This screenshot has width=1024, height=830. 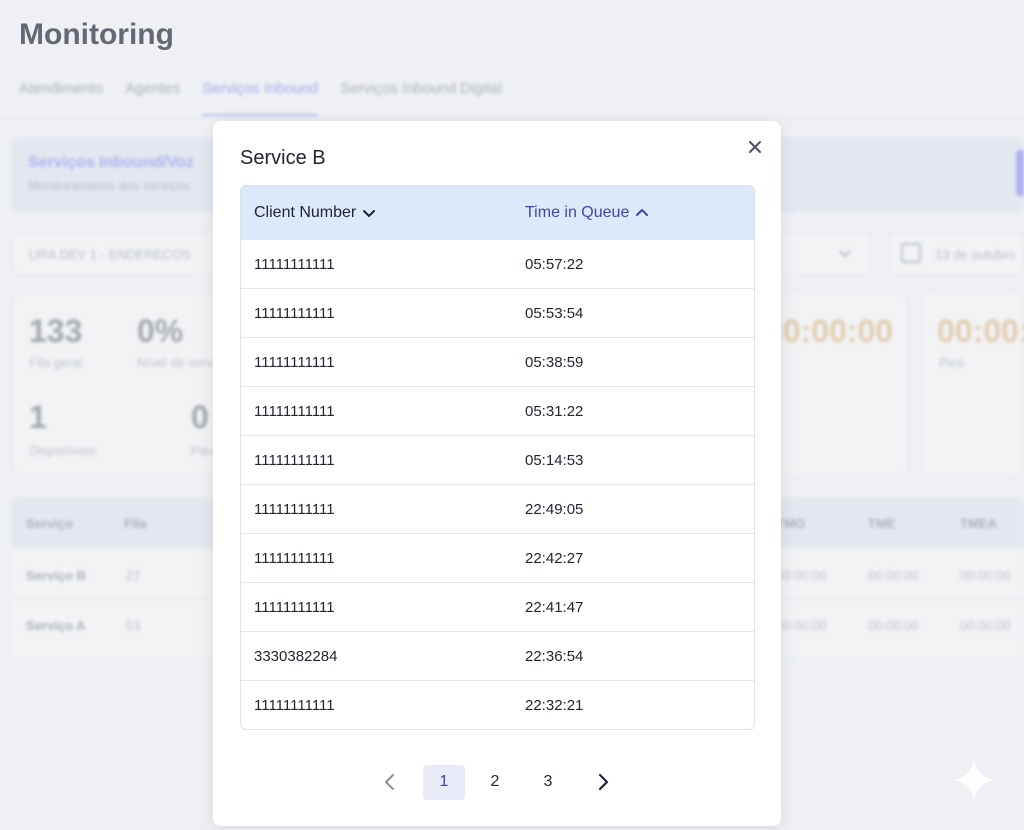 I want to click on table-header: Client Number Time in Queue, so click(x=497, y=212).